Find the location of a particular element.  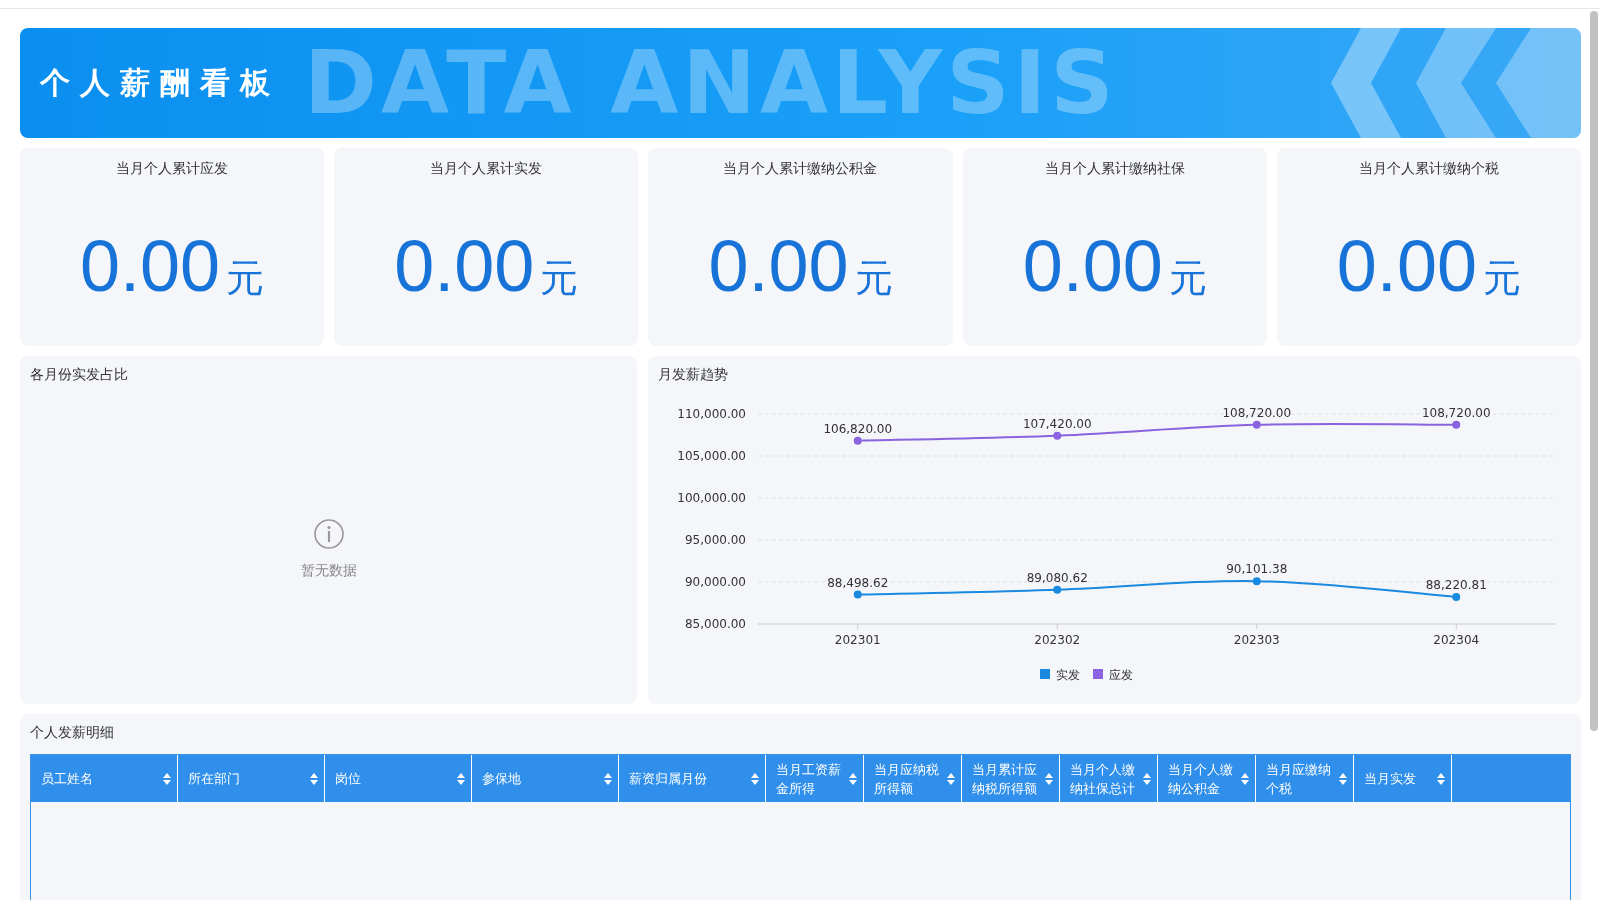

x-axis-label: 202302 is located at coordinates (1057, 640).